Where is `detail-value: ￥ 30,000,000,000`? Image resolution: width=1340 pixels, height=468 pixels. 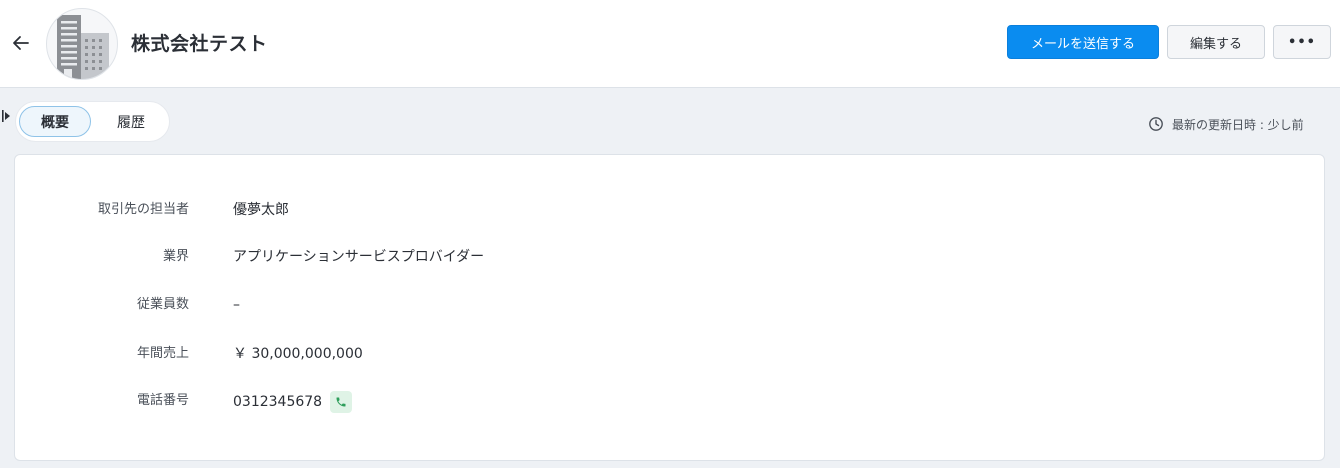 detail-value: ￥ 30,000,000,000 is located at coordinates (298, 354).